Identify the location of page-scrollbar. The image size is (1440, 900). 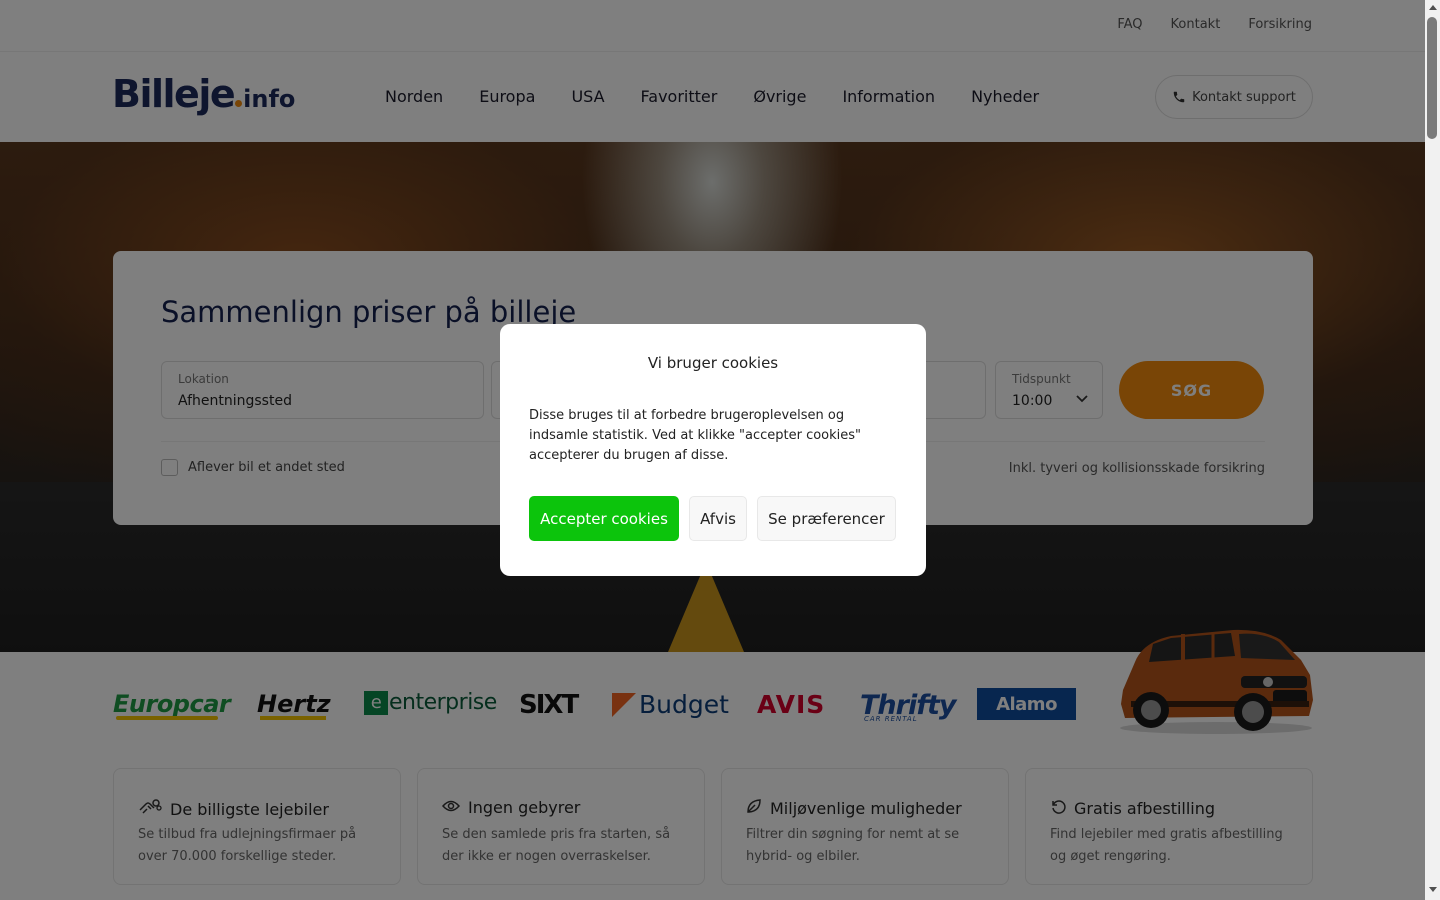
(1432, 450).